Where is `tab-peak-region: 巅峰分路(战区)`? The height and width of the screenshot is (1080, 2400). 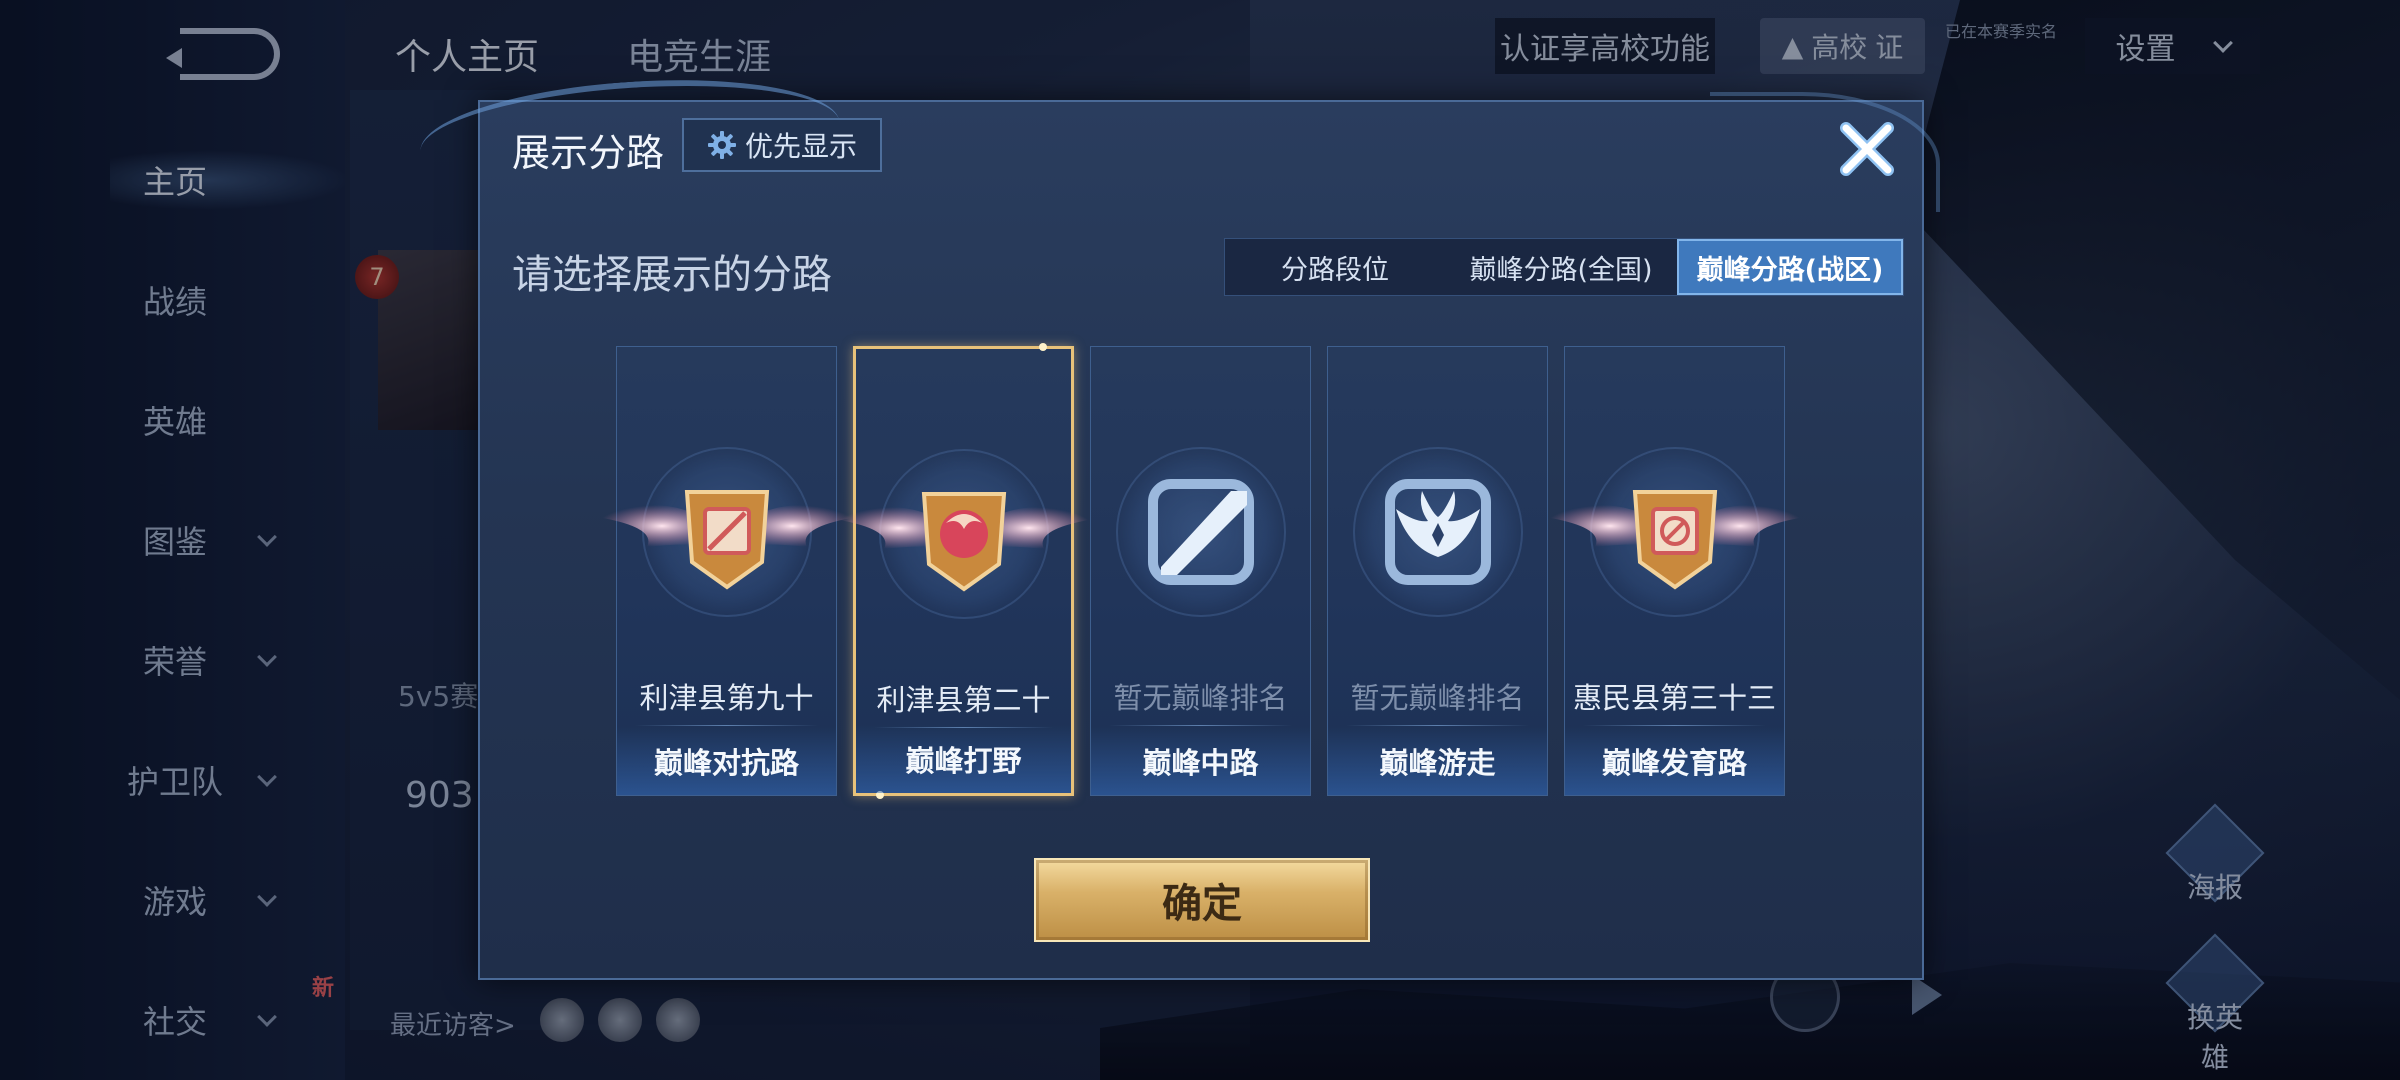 tab-peak-region: 巅峰分路(战区) is located at coordinates (1790, 267).